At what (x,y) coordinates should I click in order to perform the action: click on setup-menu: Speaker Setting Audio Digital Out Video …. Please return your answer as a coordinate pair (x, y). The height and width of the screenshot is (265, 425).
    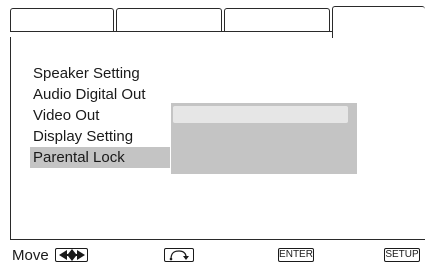
    Looking at the image, I should click on (100, 115).